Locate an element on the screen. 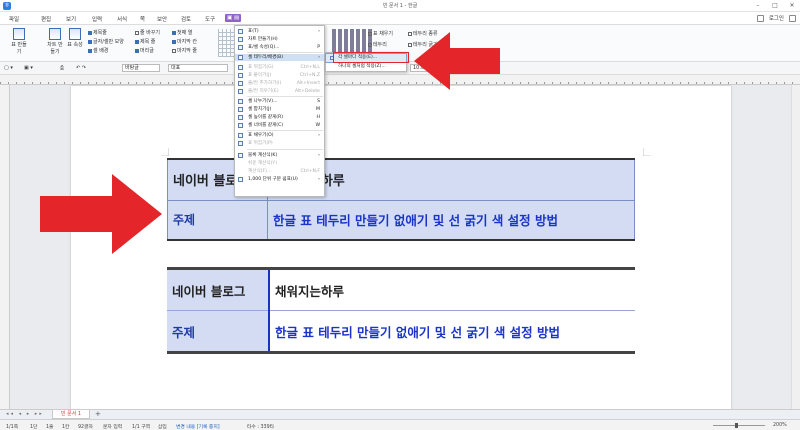  zoom-slider-handle is located at coordinates (736, 425).